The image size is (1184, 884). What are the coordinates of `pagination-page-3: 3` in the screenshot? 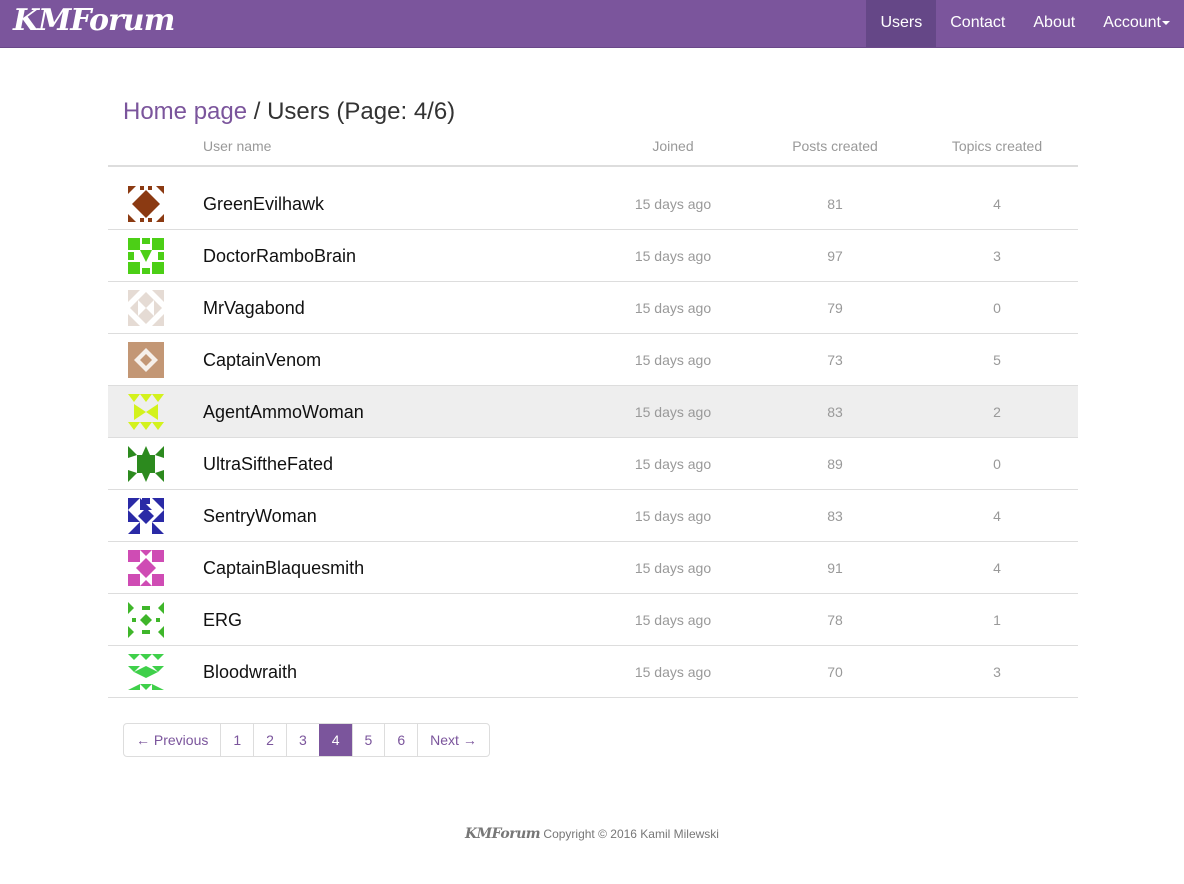 It's located at (302, 740).